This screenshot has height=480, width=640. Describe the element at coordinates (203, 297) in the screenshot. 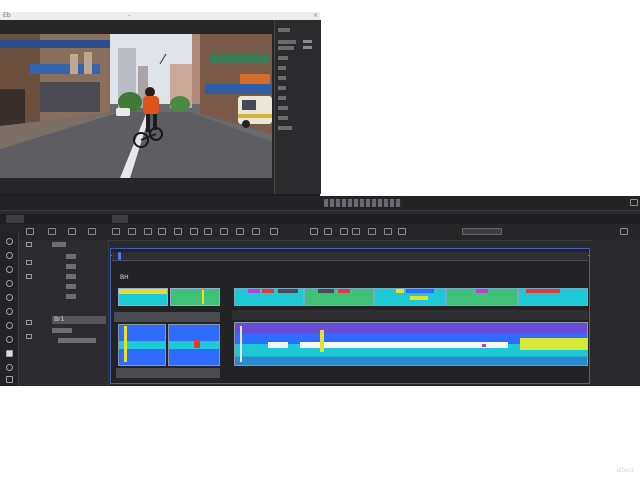

I see `clip-marker` at that location.